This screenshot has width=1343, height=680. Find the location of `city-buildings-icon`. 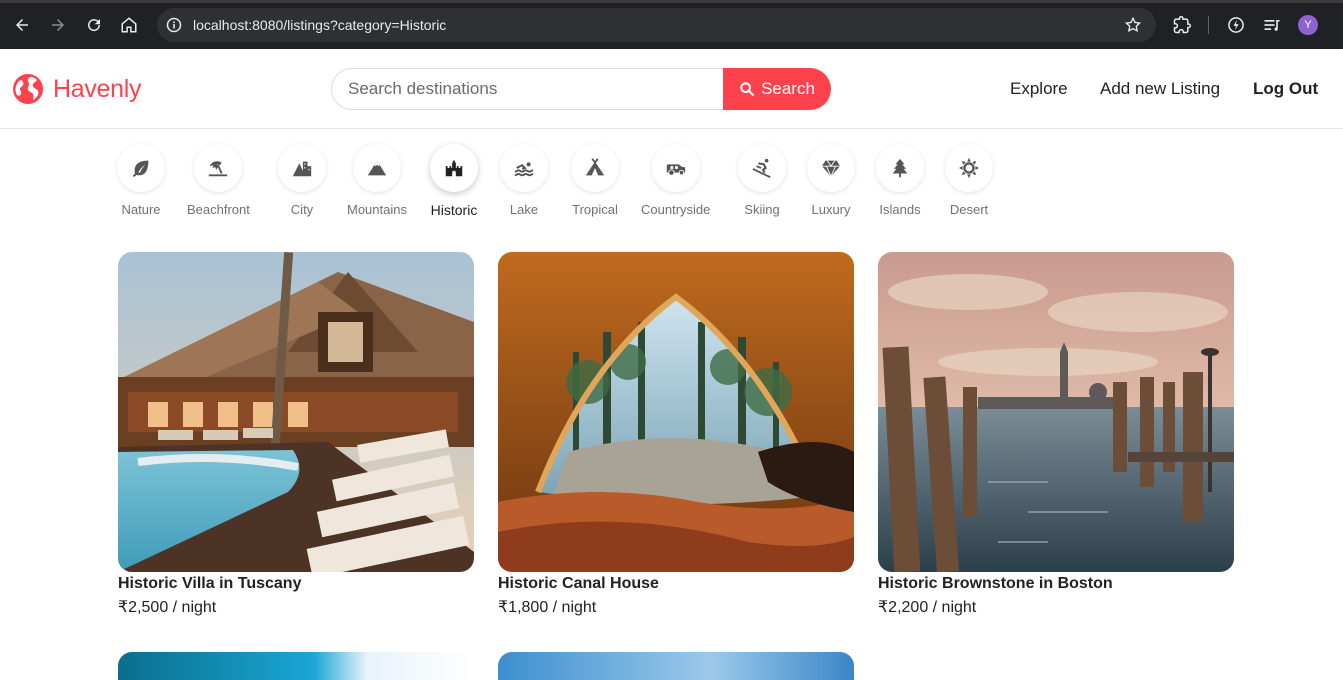

city-buildings-icon is located at coordinates (302, 169).